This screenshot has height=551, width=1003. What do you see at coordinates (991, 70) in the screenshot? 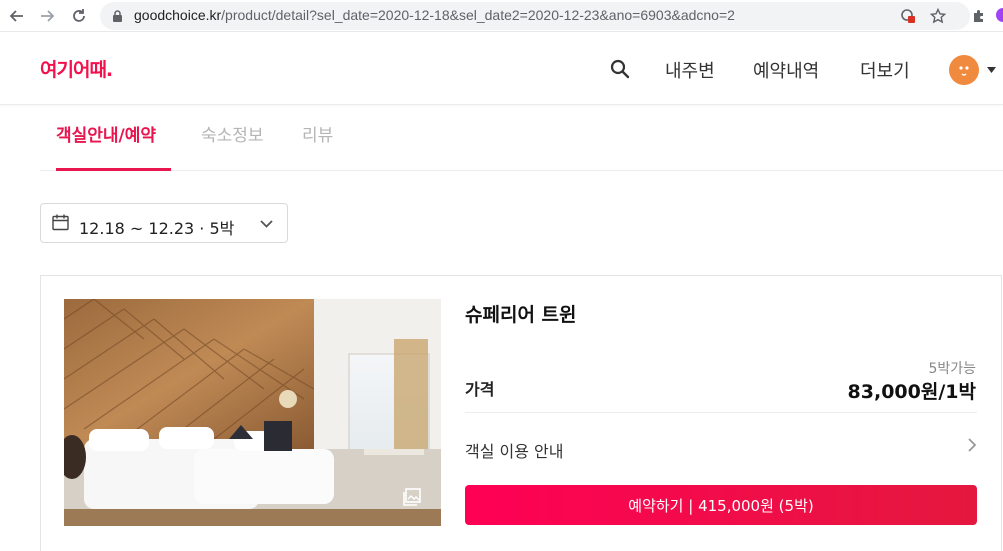
I see `caret-down-icon` at bounding box center [991, 70].